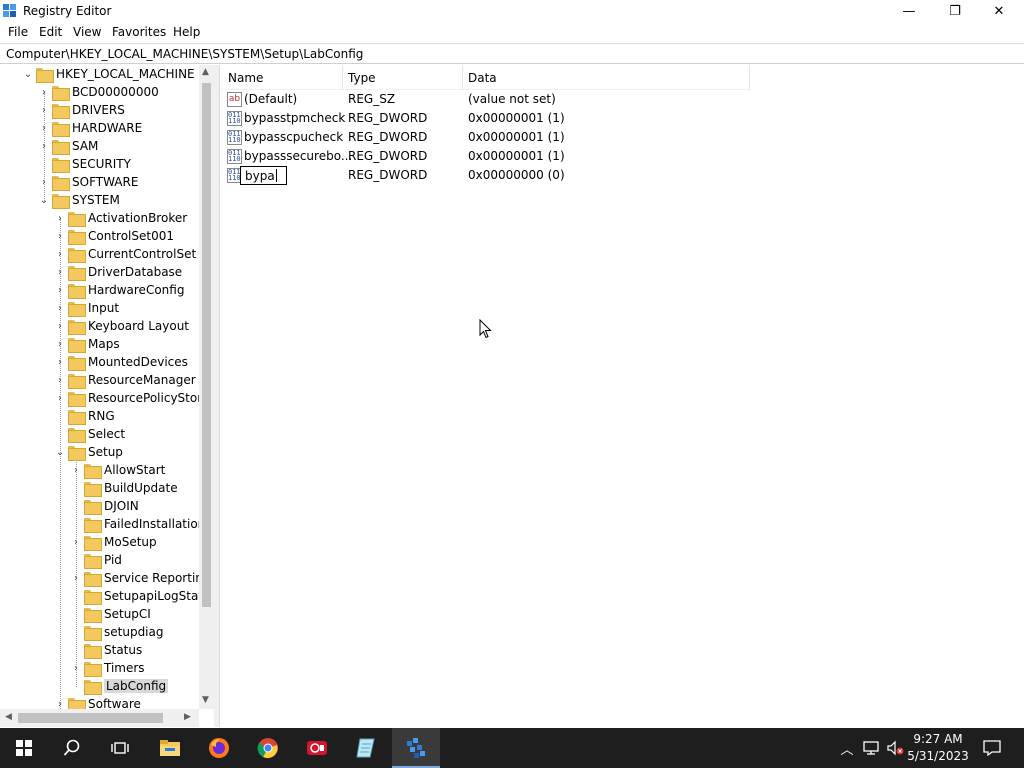 The width and height of the screenshot is (1024, 768). I want to click on tree-item: › BCD00000000, so click(98, 92).